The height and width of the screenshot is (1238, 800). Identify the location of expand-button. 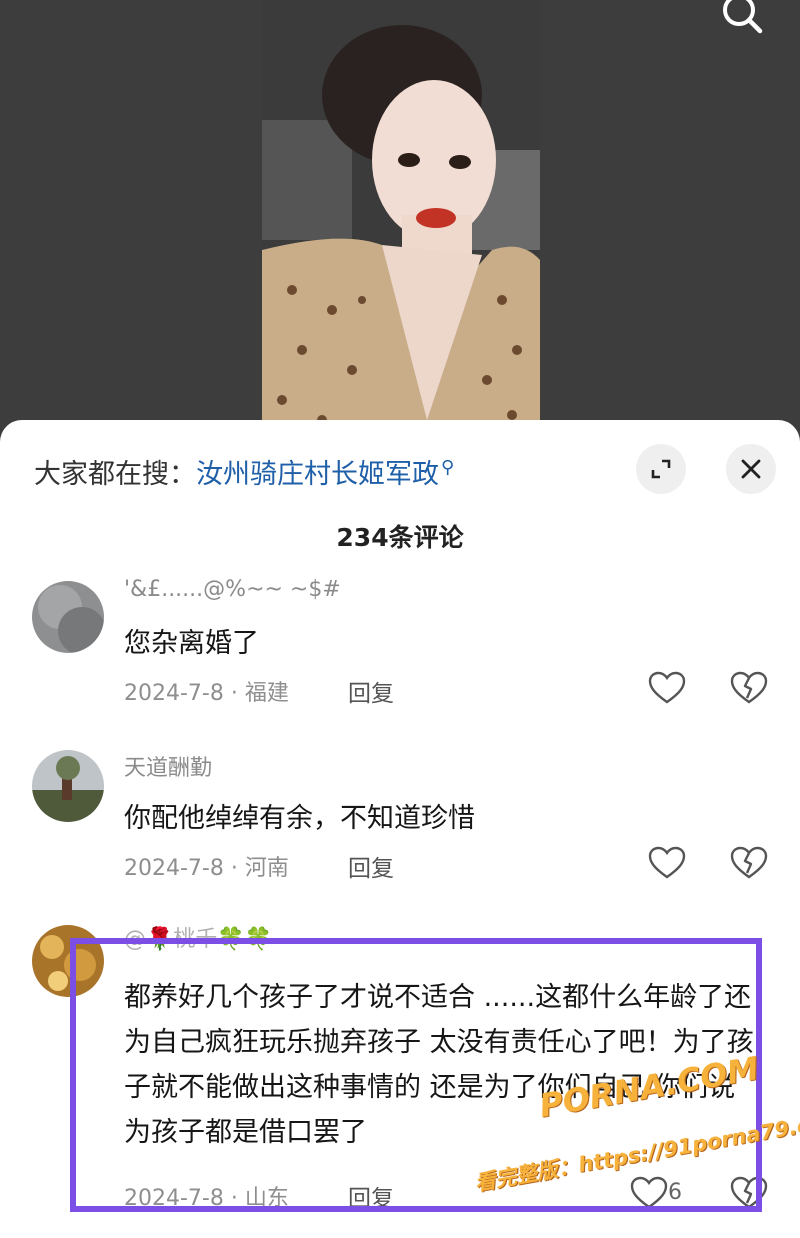
(661, 469).